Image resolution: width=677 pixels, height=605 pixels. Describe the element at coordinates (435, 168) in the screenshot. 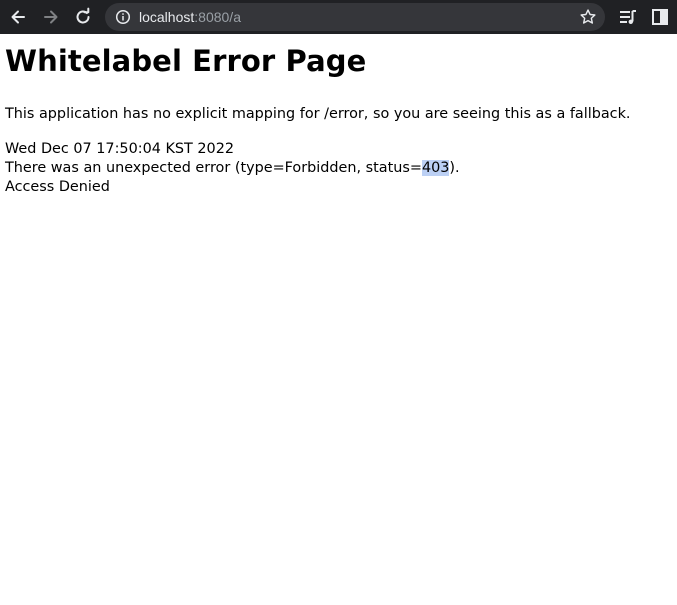

I see `selected-status-code: 403` at that location.